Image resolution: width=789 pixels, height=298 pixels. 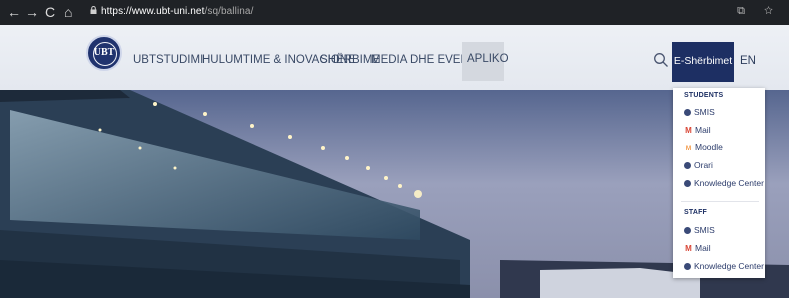 I want to click on logo-text: UBT, so click(x=104, y=52).